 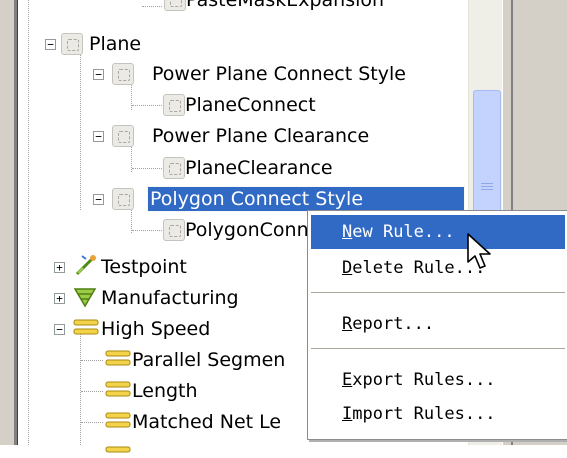 I want to click on accelerator-key: D, so click(x=347, y=268).